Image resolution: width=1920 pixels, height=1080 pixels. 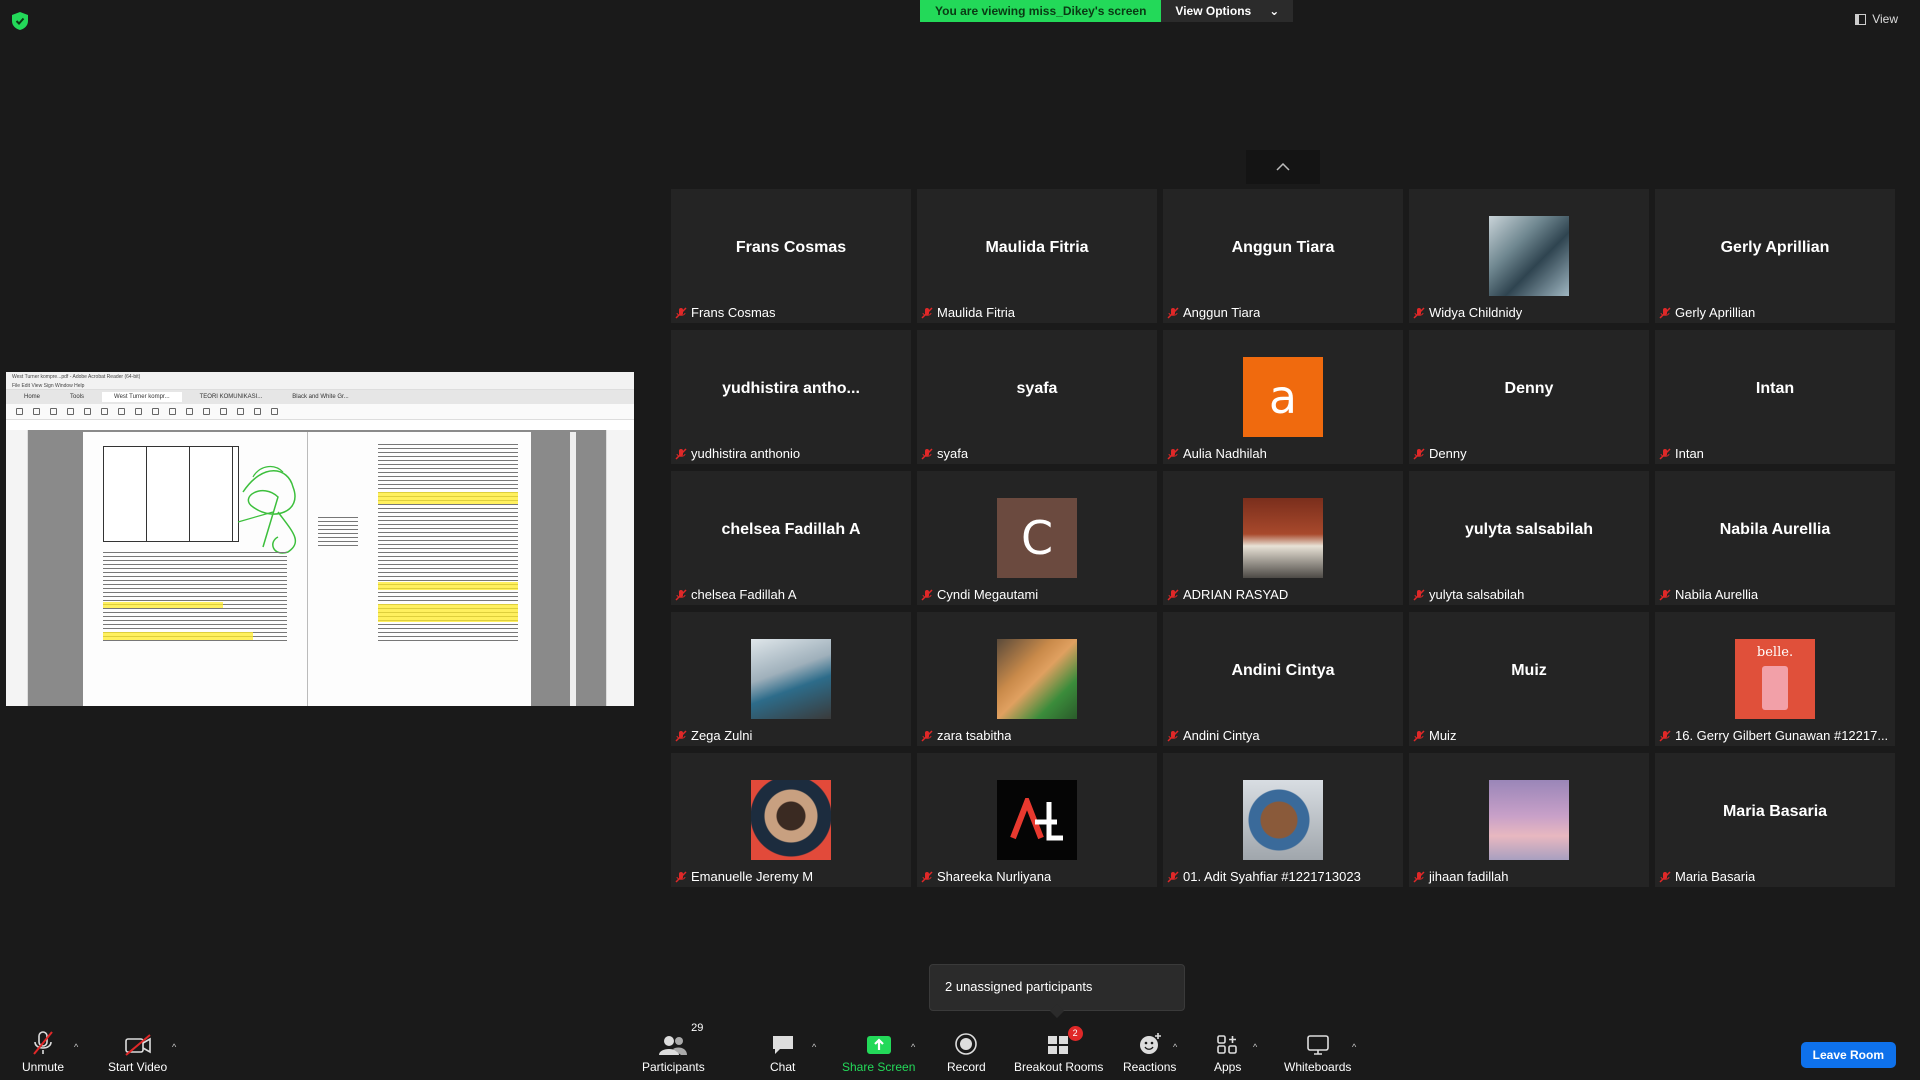 What do you see at coordinates (1037, 679) in the screenshot?
I see `participant-tile: zara tsabitha` at bounding box center [1037, 679].